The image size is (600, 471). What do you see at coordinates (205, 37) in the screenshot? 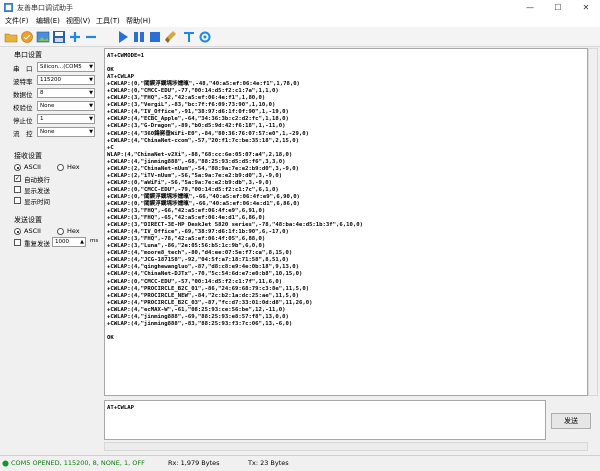
I see `settings-icon` at bounding box center [205, 37].